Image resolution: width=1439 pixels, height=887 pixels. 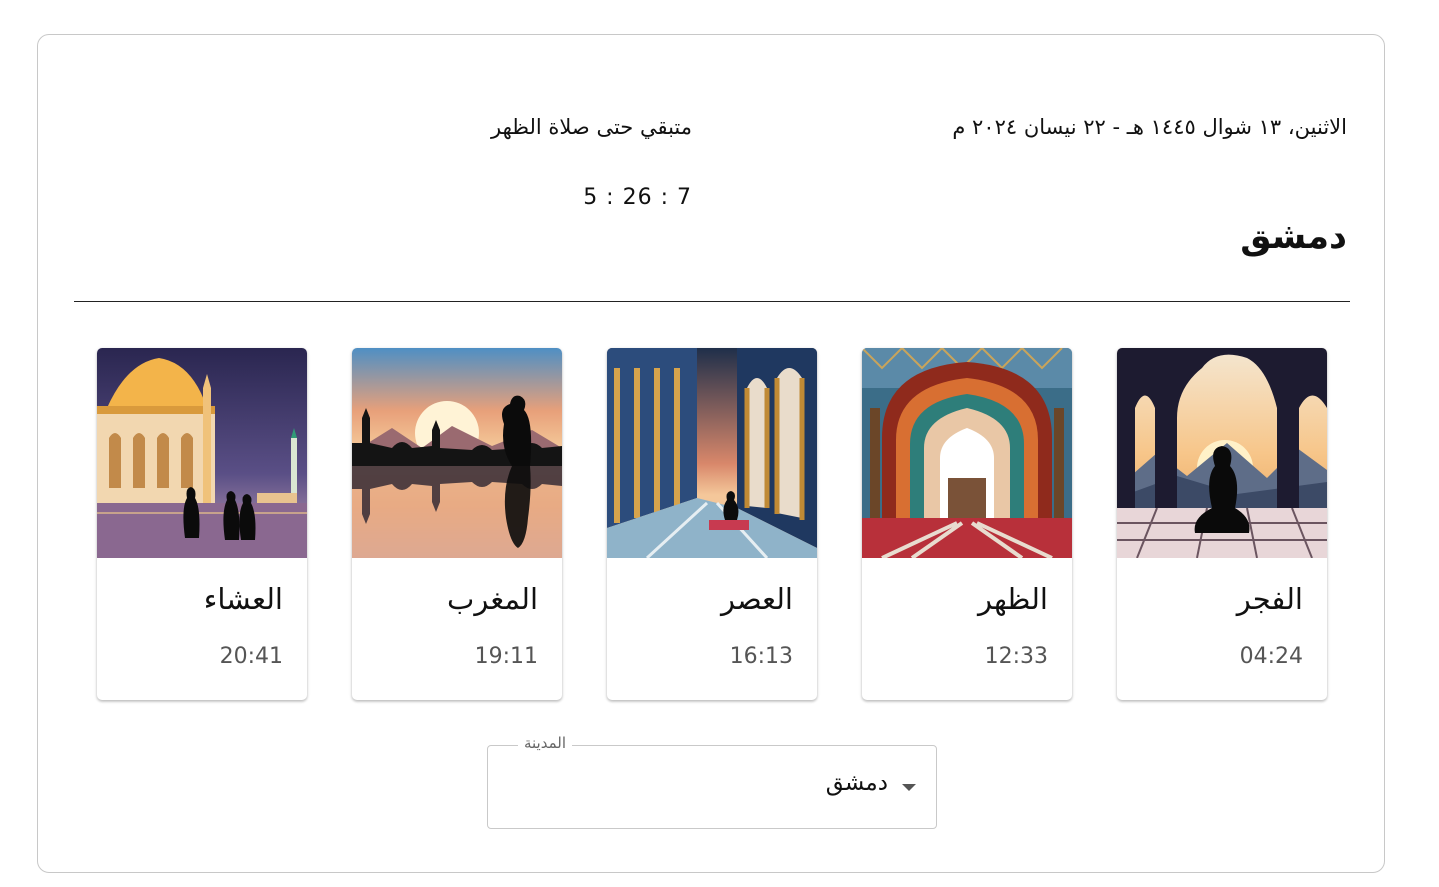 I want to click on asr-mosque-hall-image, so click(x=712, y=453).